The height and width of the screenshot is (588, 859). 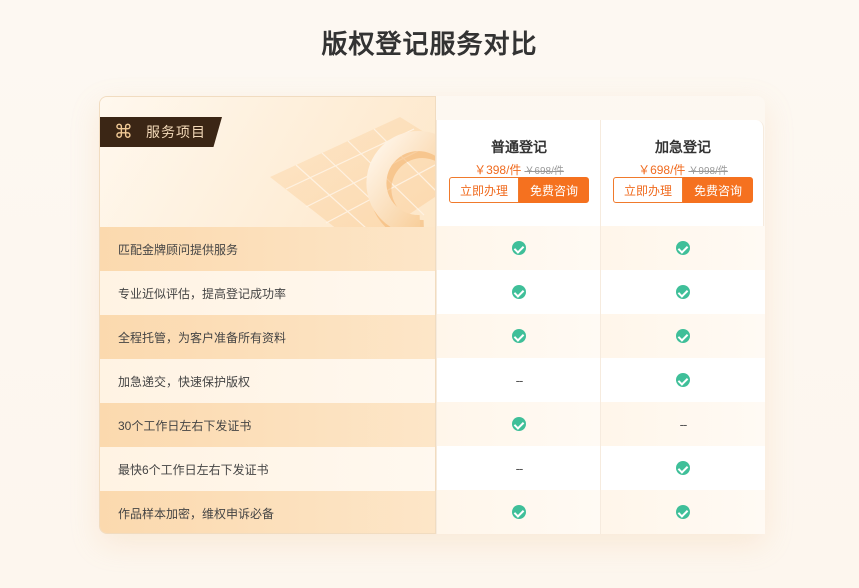 I want to click on plan-header: 普通登记 ￥398/件 ￥698/件 立即办理 免费咨询, so click(x=519, y=173).